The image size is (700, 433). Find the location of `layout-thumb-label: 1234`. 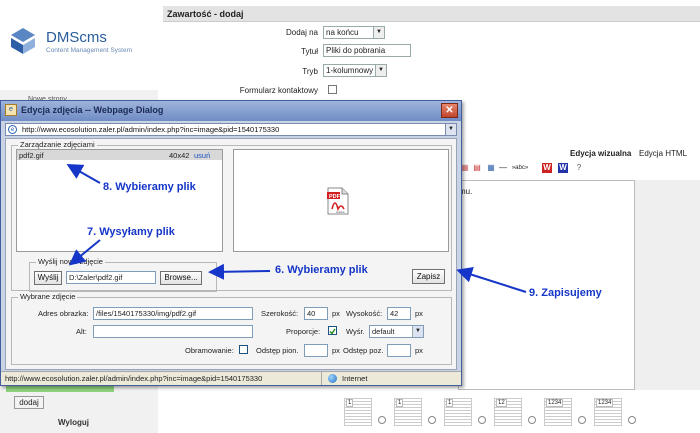

layout-thumb-label: 1234 is located at coordinates (605, 403).